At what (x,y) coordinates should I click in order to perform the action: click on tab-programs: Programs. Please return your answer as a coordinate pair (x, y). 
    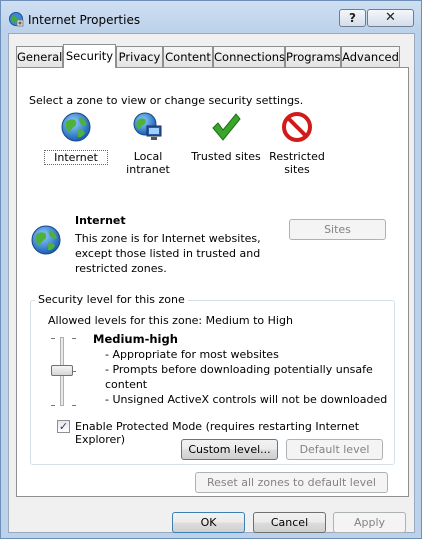
    Looking at the image, I should click on (313, 56).